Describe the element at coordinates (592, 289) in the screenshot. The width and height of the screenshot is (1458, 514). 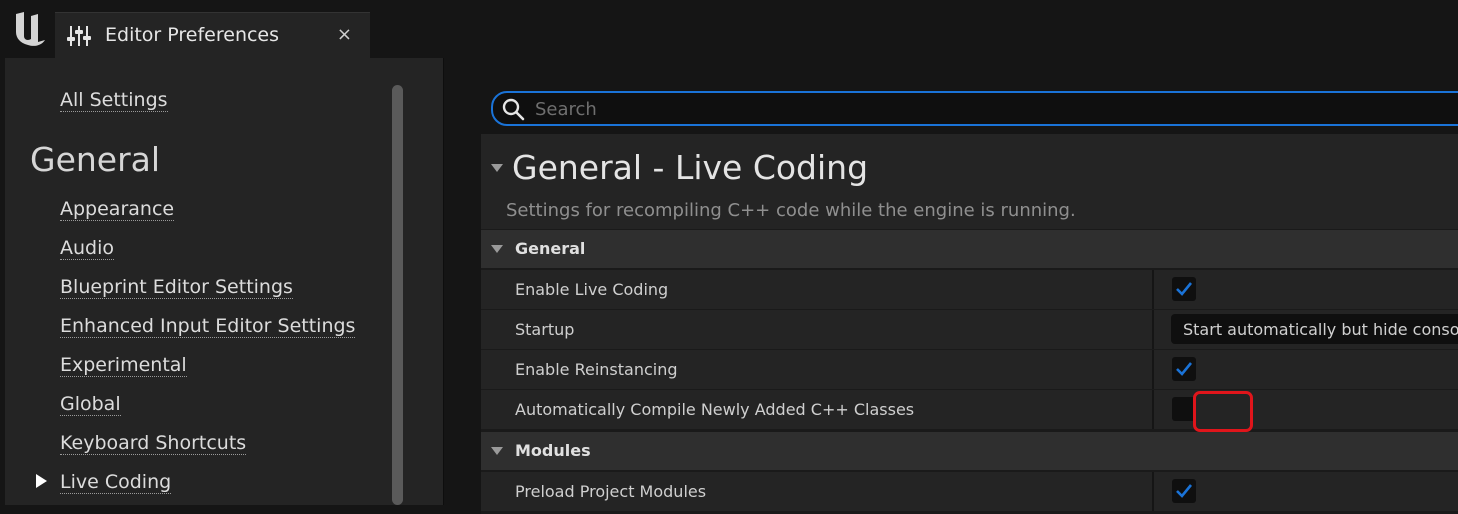
I see `property-label: Enable Live Coding` at that location.